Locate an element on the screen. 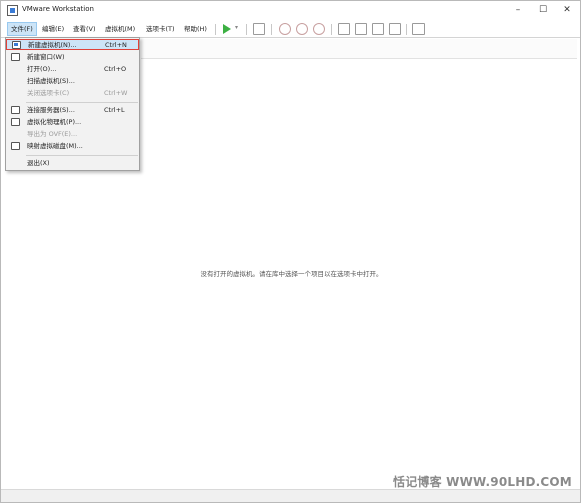 The height and width of the screenshot is (503, 581). menu-bar: 文件(F) 编辑(E) 查看(V) 虚拟机(M) 选项卡(T) 帮助(H) ▾ is located at coordinates (290, 29).